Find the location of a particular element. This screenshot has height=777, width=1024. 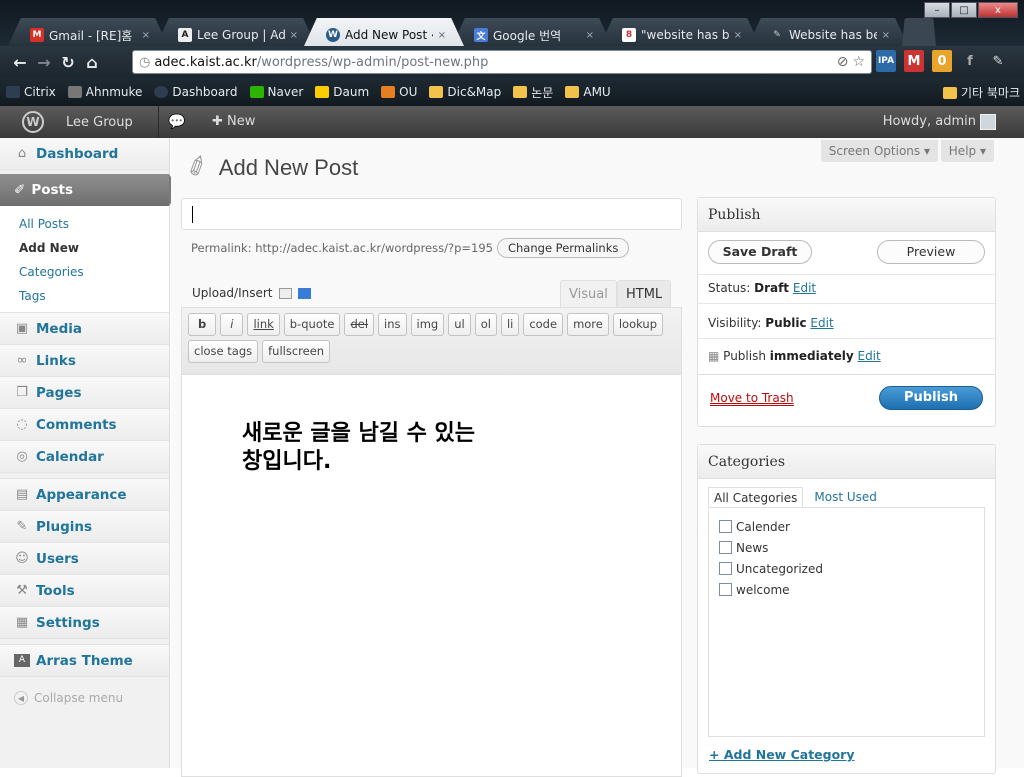

edit-status-link: Edit is located at coordinates (804, 288).